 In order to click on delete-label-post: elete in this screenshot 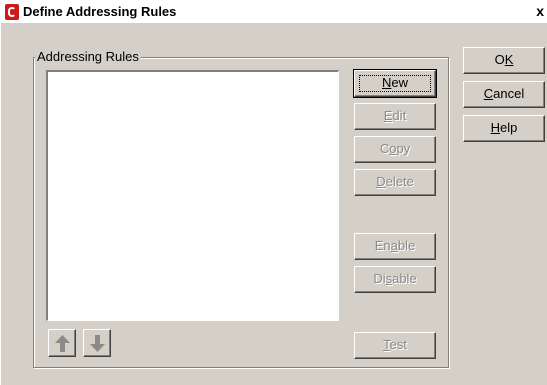, I will do `click(399, 181)`.